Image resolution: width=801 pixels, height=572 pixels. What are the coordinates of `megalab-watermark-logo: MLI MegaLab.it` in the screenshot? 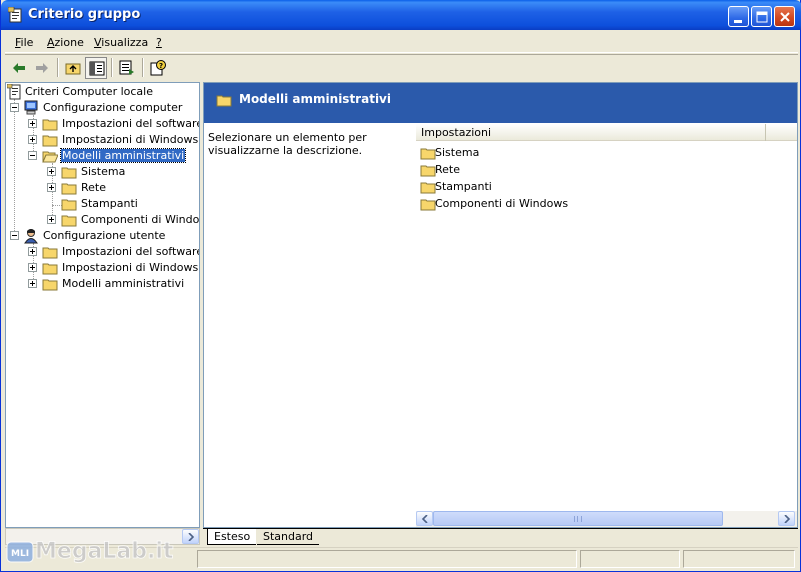 It's located at (90, 551).